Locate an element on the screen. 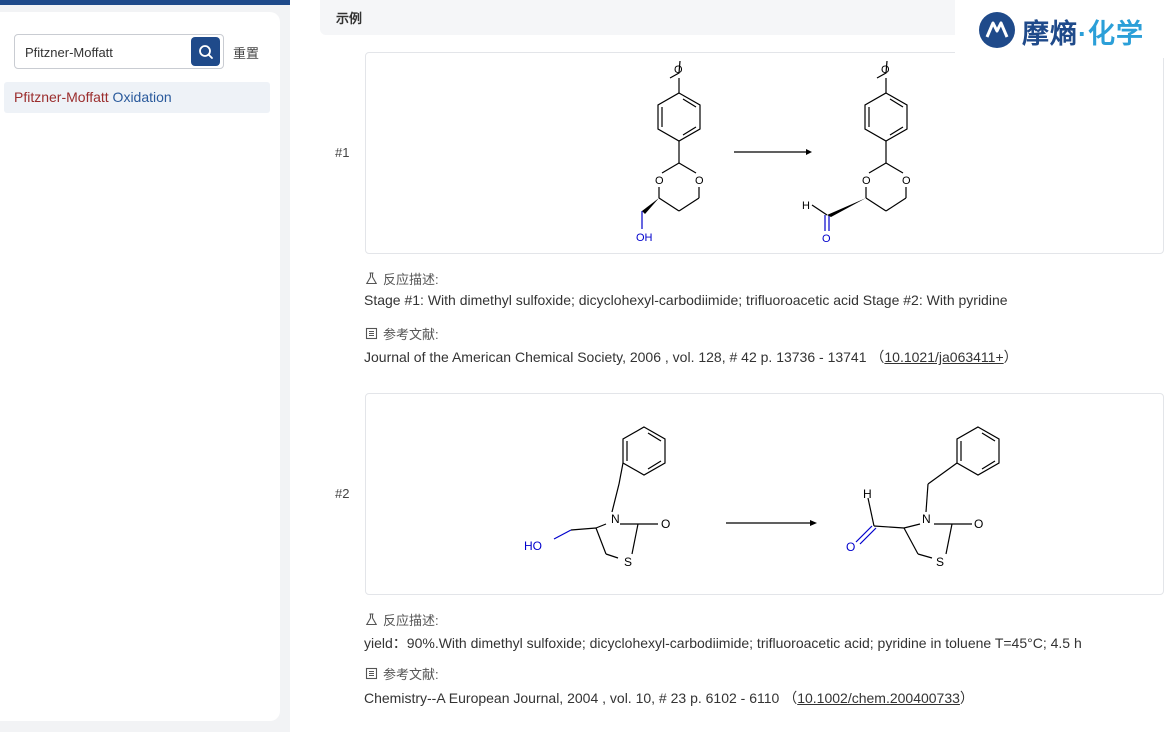 The height and width of the screenshot is (732, 1166). search-icon is located at coordinates (205, 51).